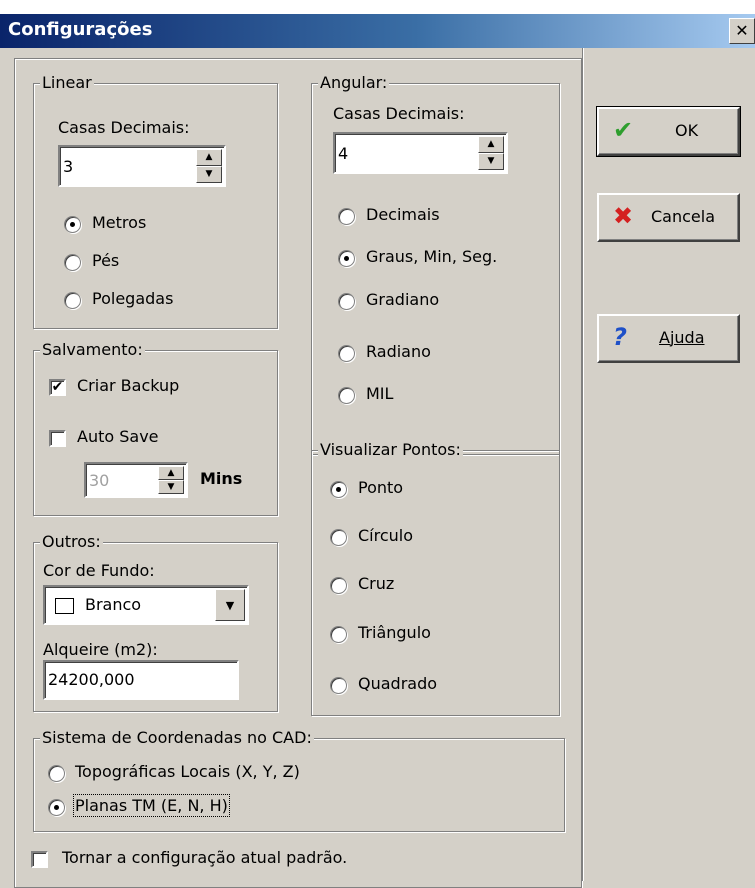 The width and height of the screenshot is (755, 888). I want to click on title-bar: Configurações ✕, so click(377, 31).